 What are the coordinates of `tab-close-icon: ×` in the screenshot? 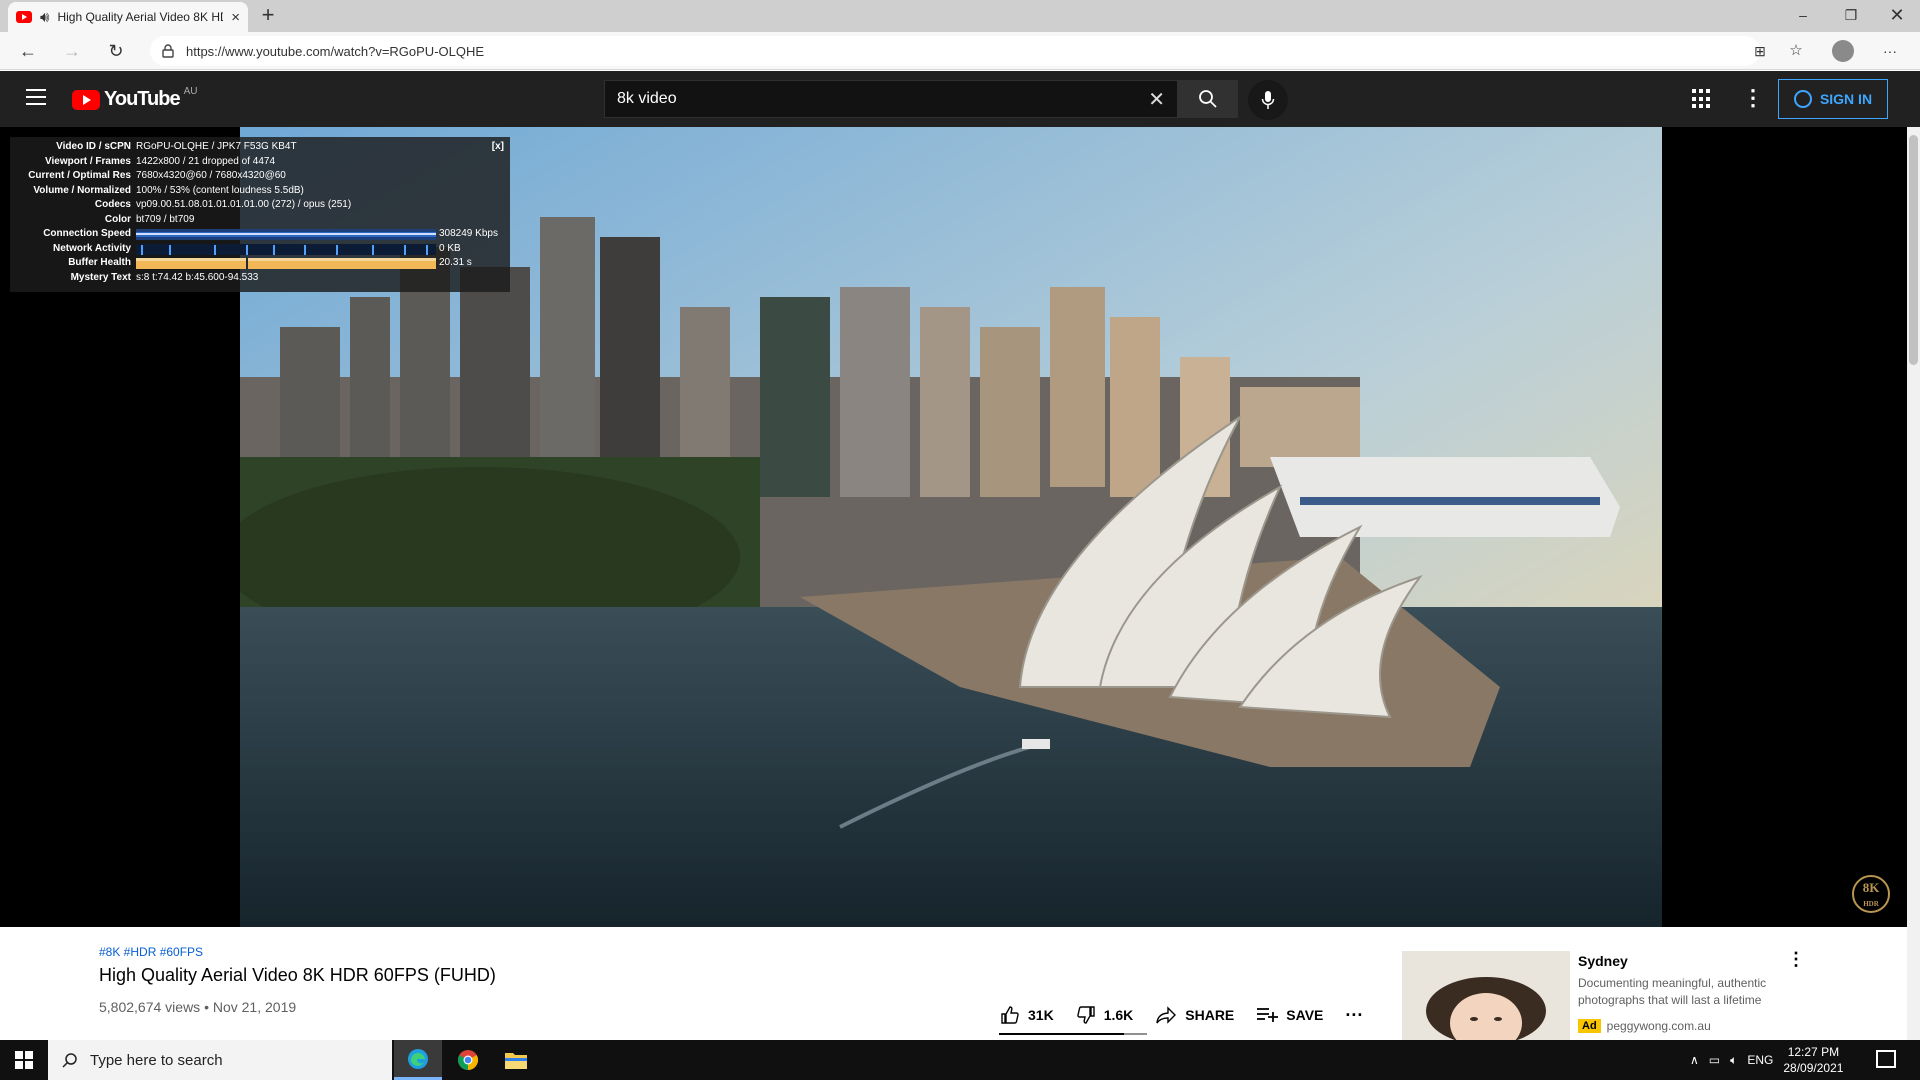 It's located at (235, 17).